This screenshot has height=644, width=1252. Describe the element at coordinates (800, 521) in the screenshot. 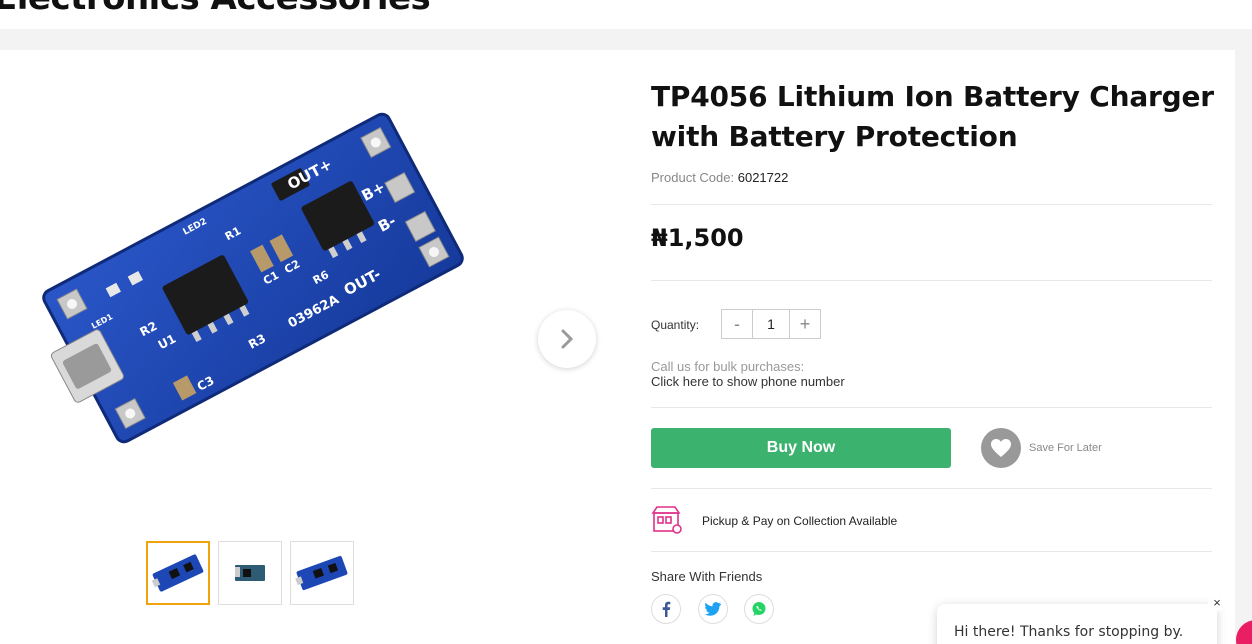

I see `pickup-availability: Pickup & Pay on Collection Available` at that location.